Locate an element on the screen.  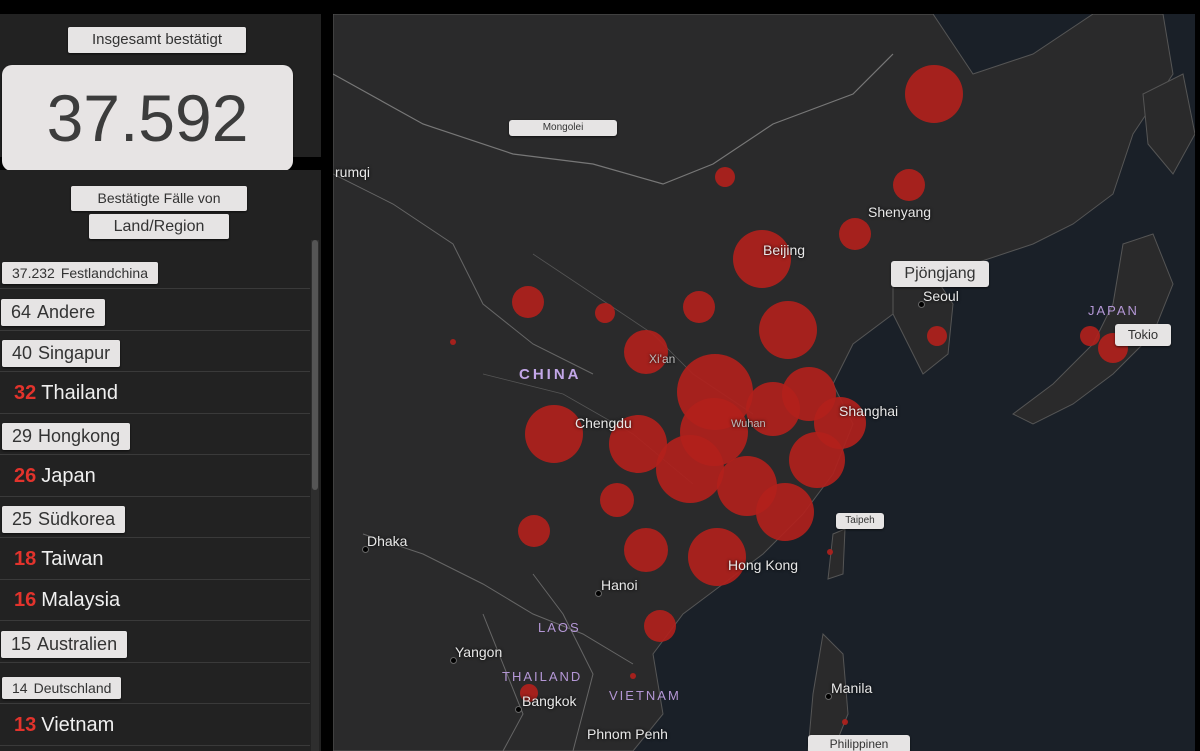
case-count: 64 is located at coordinates (21, 311).